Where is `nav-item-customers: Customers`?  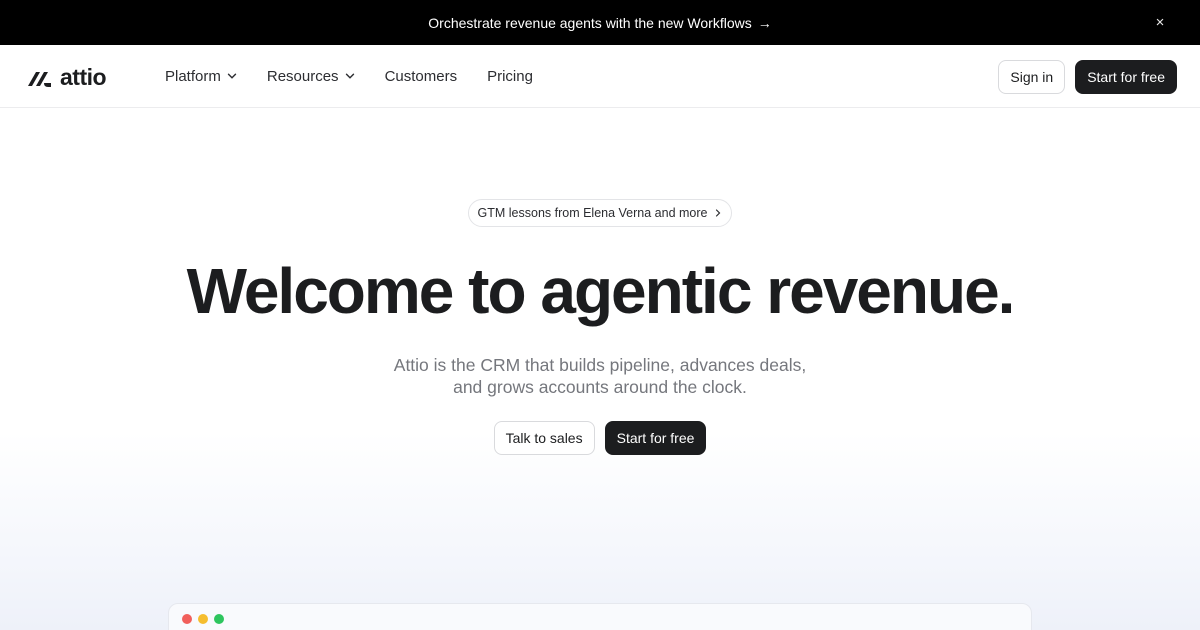 nav-item-customers: Customers is located at coordinates (421, 76).